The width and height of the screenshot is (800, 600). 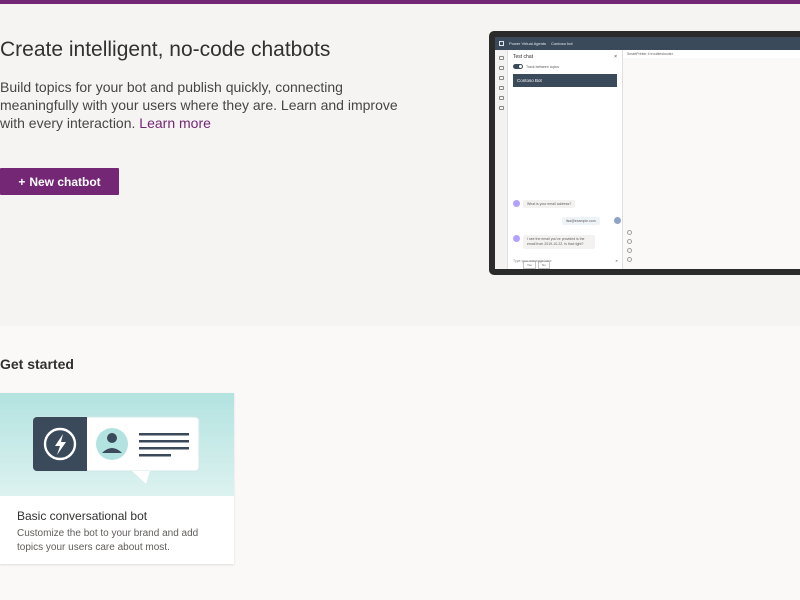 I want to click on mockup-app-name: Power Virtual Agents, so click(x=528, y=43).